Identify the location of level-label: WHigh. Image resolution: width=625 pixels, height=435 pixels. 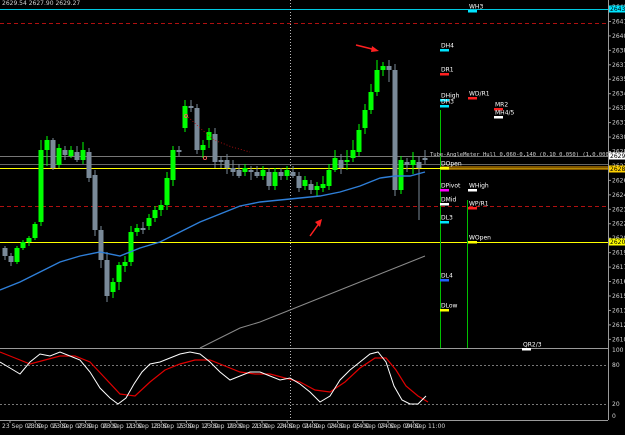
(479, 186).